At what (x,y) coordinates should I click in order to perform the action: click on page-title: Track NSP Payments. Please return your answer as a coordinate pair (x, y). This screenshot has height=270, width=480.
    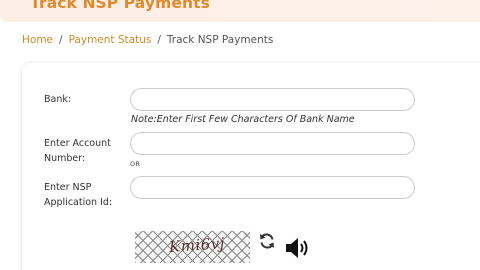
    Looking at the image, I should click on (120, 6).